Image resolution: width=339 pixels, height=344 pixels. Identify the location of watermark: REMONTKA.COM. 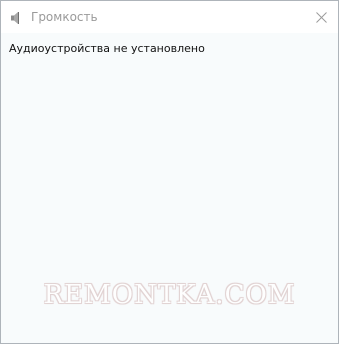
(169, 295).